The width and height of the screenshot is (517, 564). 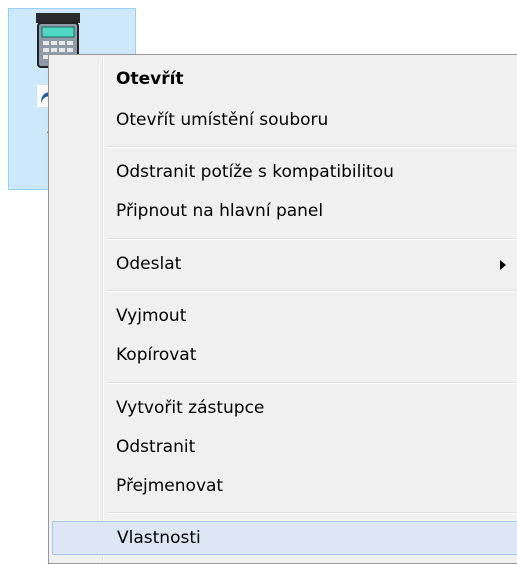 I want to click on menu-item-create-shortcut: Vytvořit zástupce, so click(x=284, y=409).